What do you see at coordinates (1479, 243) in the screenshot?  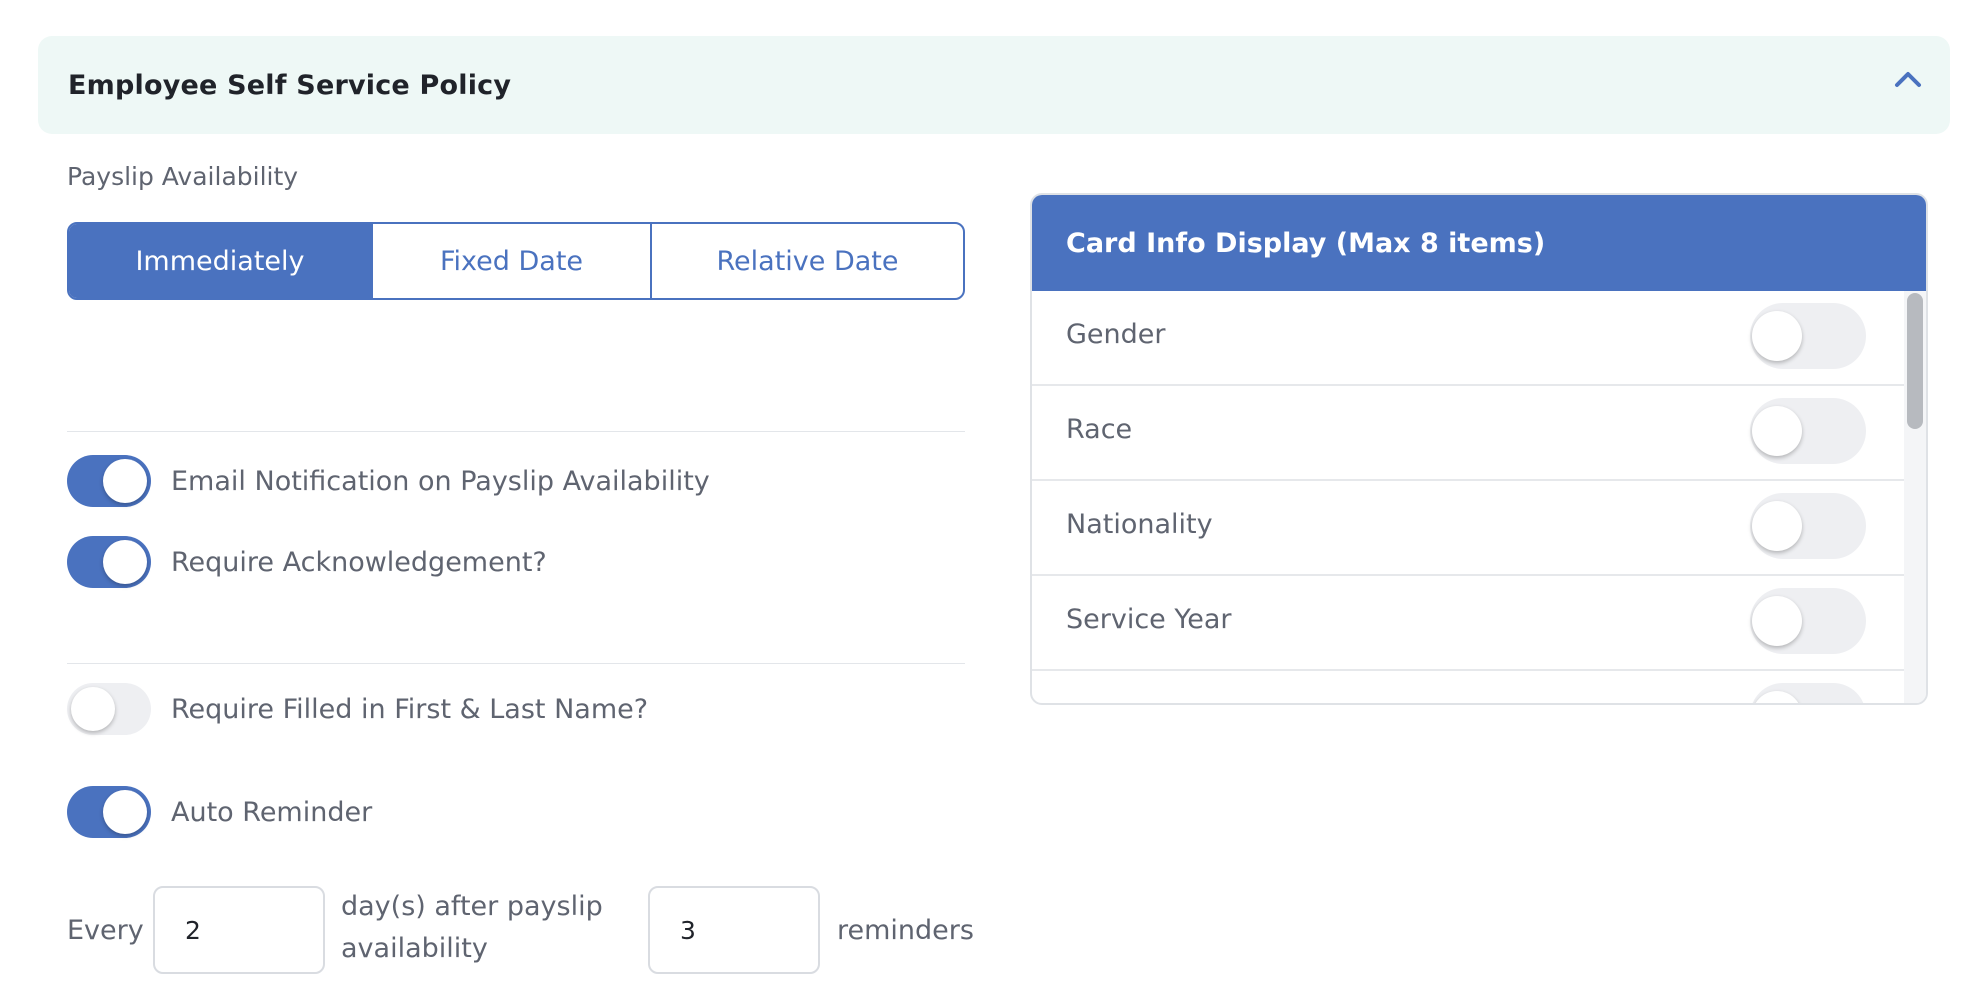 I see `card-info-title: Card Info Display (Max 8 items)` at bounding box center [1479, 243].